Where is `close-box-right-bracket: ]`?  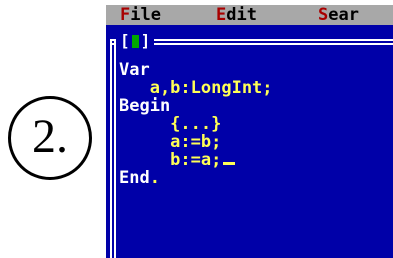
close-box-right-bracket: ] is located at coordinates (145, 40).